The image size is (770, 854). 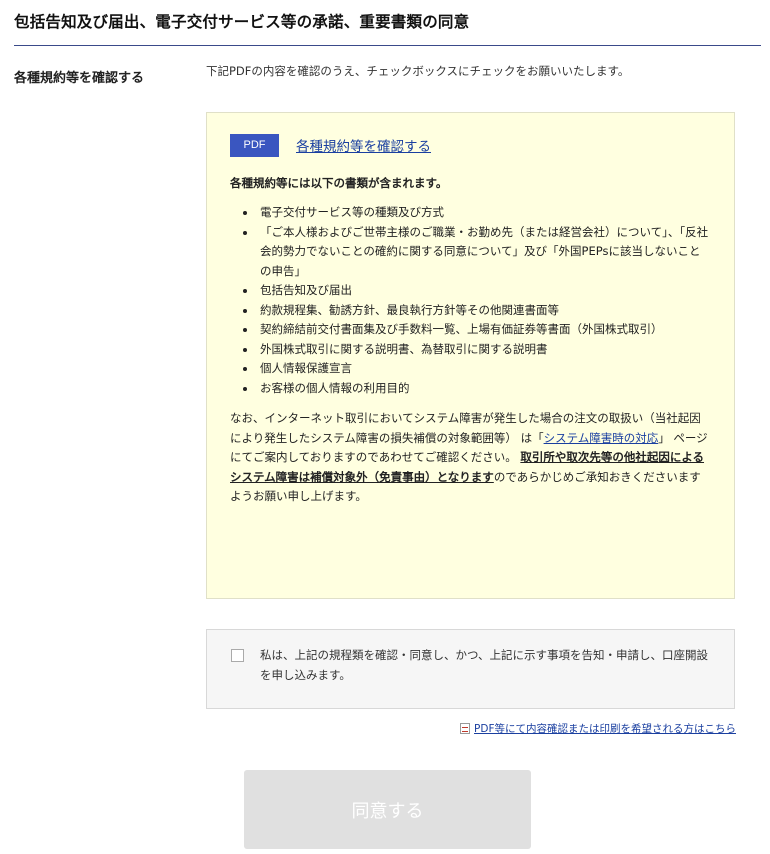 I want to click on document-item: 個人情報保護宣言, so click(x=476, y=369).